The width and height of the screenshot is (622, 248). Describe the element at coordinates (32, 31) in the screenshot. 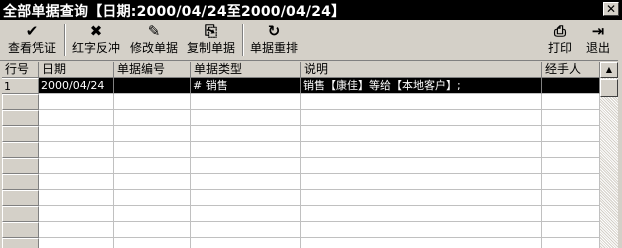

I see `check-icon: ✔` at that location.